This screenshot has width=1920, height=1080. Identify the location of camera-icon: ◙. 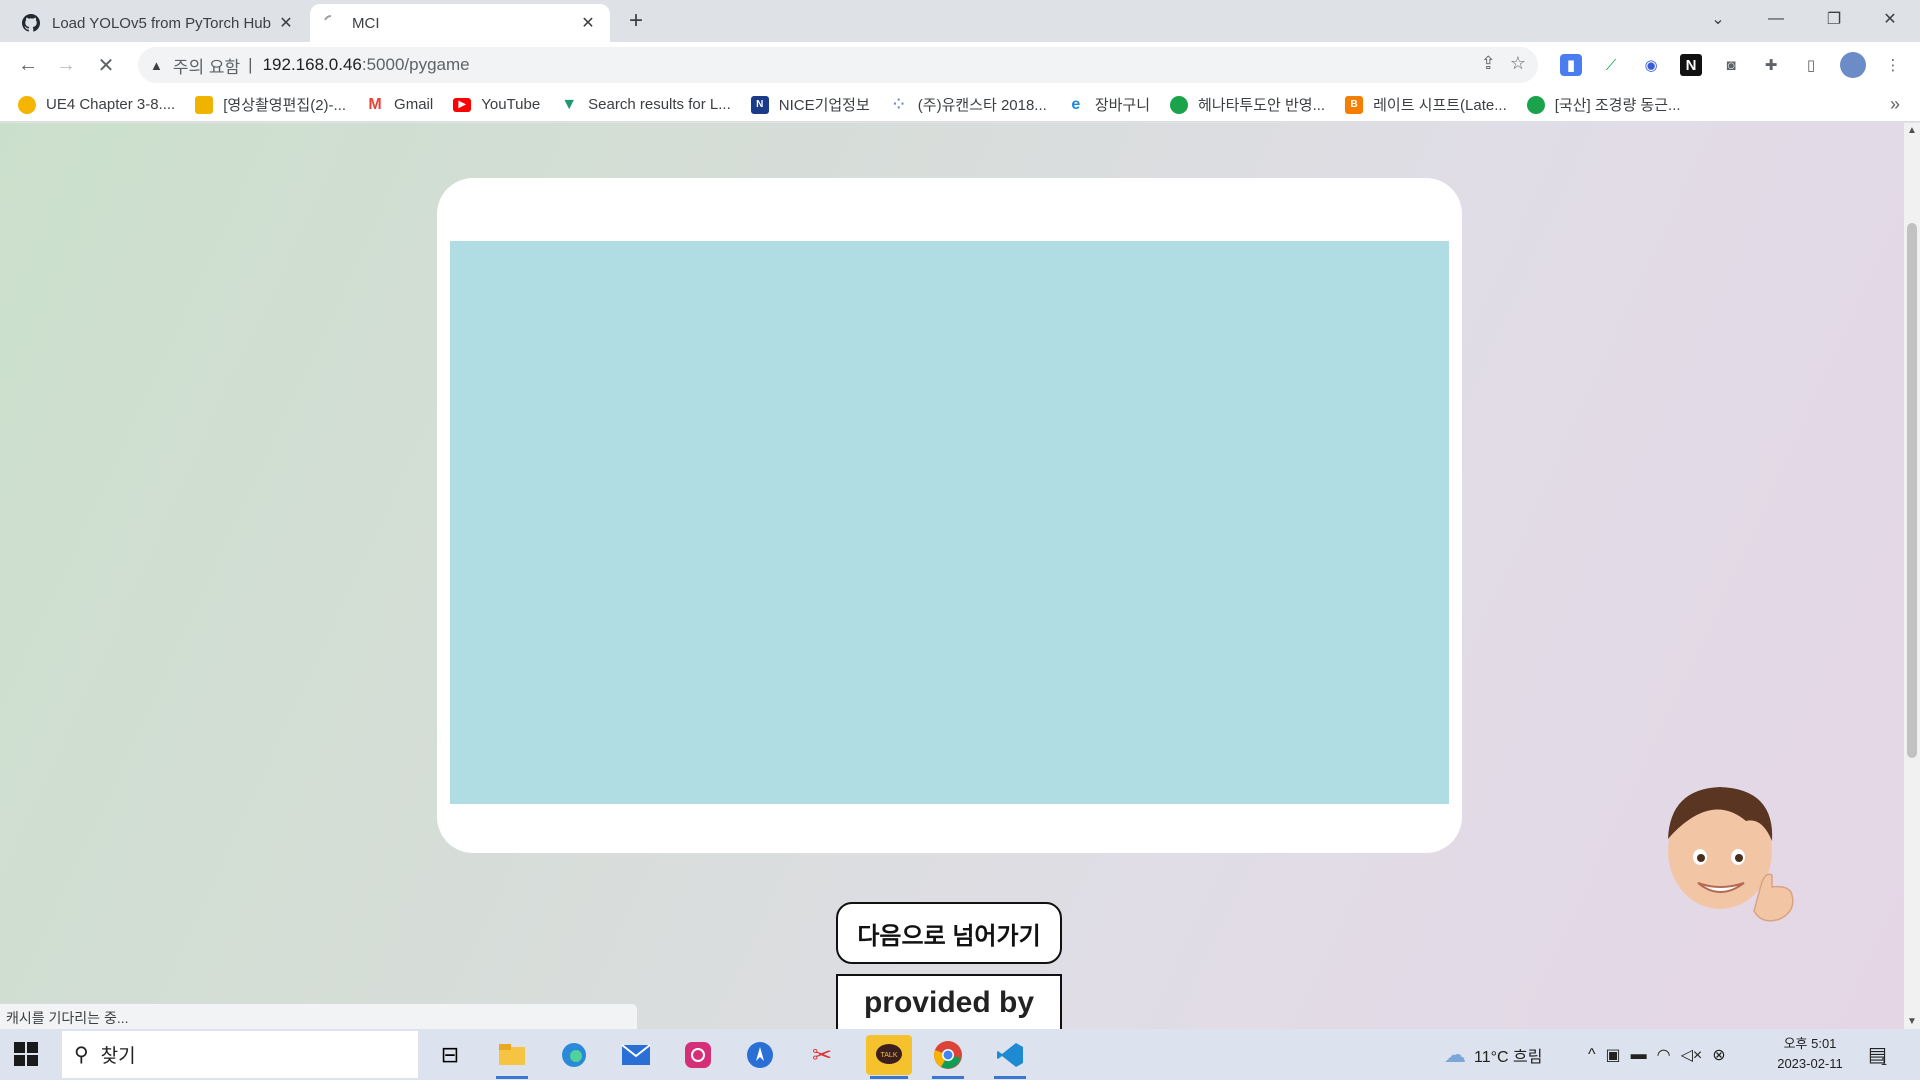
(1731, 65).